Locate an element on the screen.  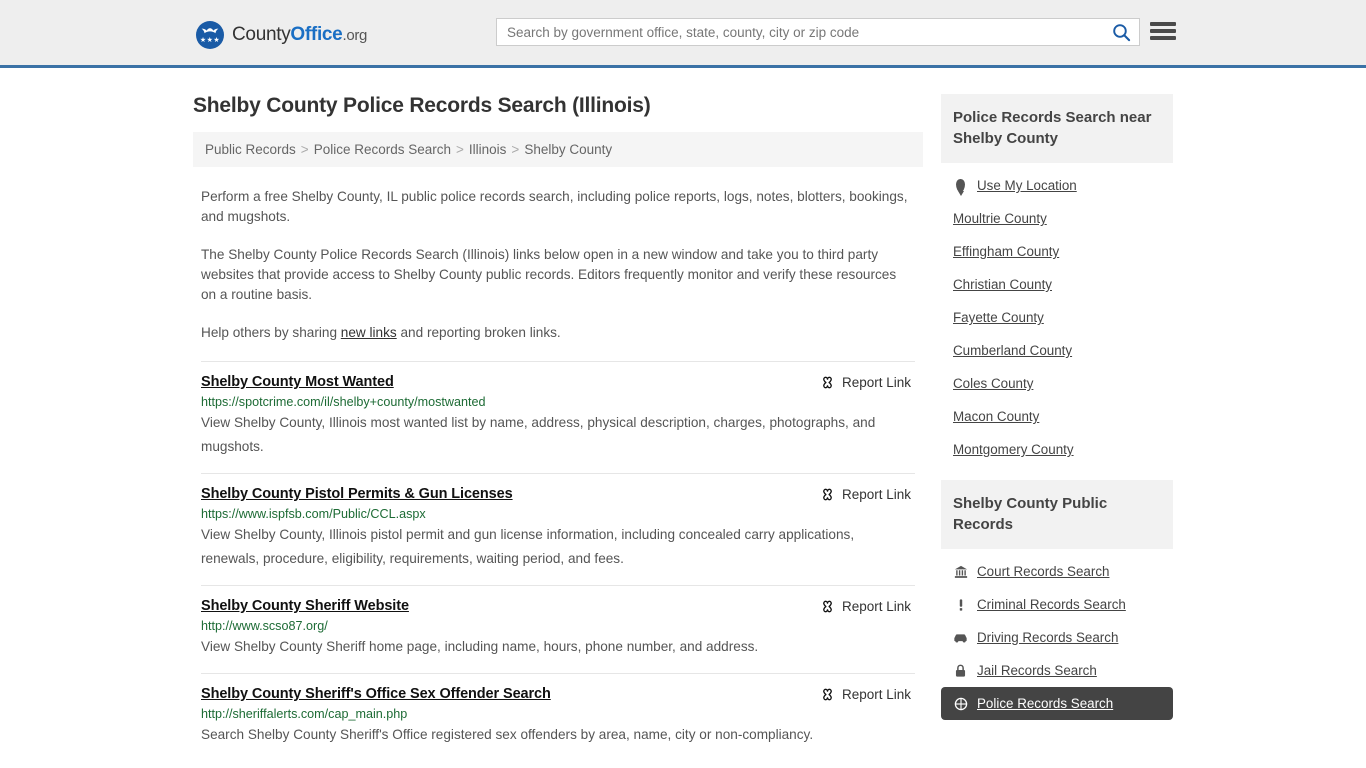
intro-p3-after: and reporting broken links. is located at coordinates (478, 332).